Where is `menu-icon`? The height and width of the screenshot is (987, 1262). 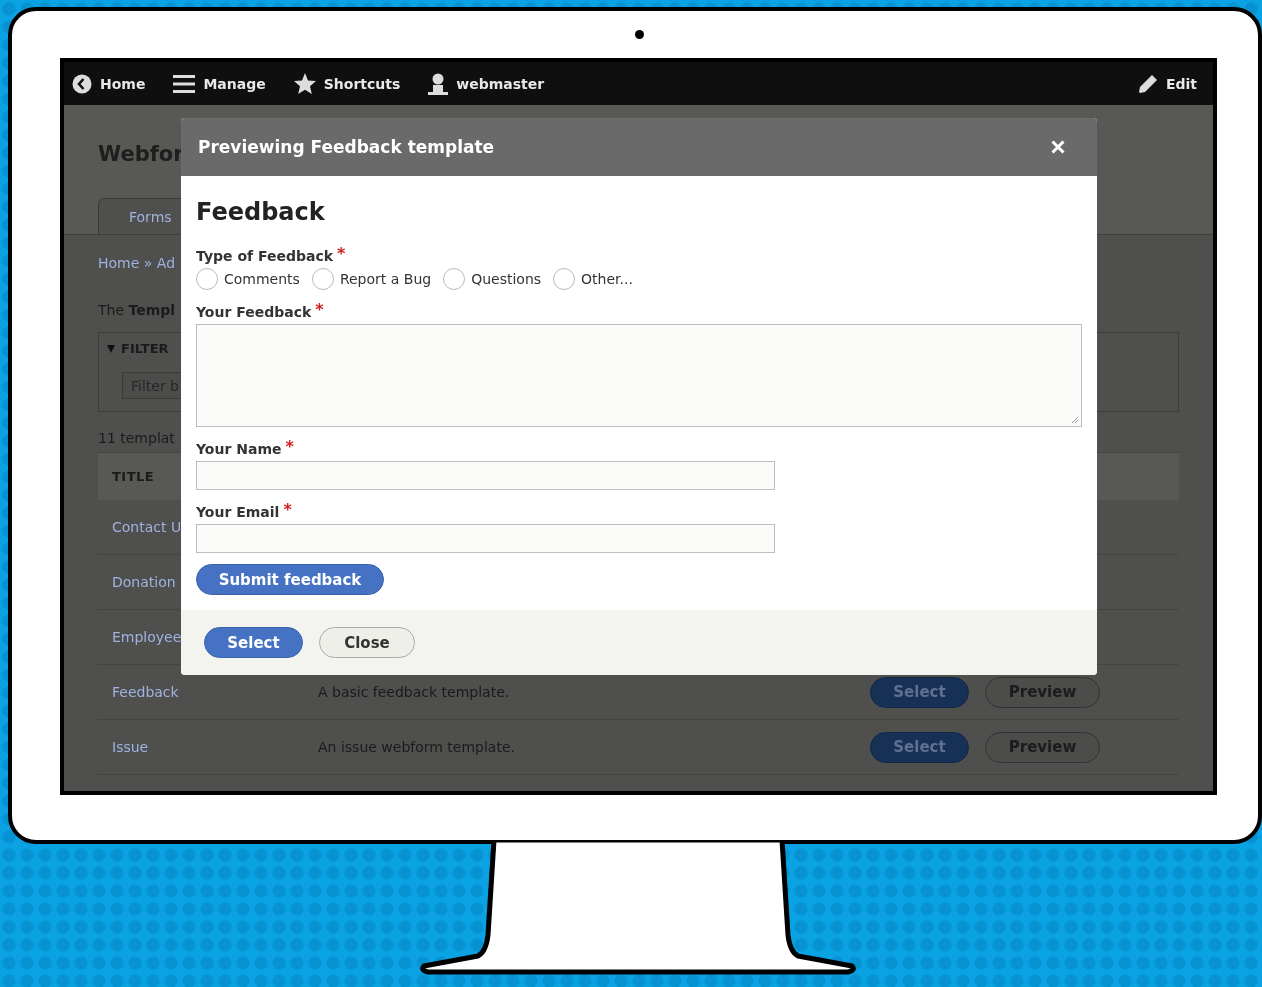 menu-icon is located at coordinates (184, 83).